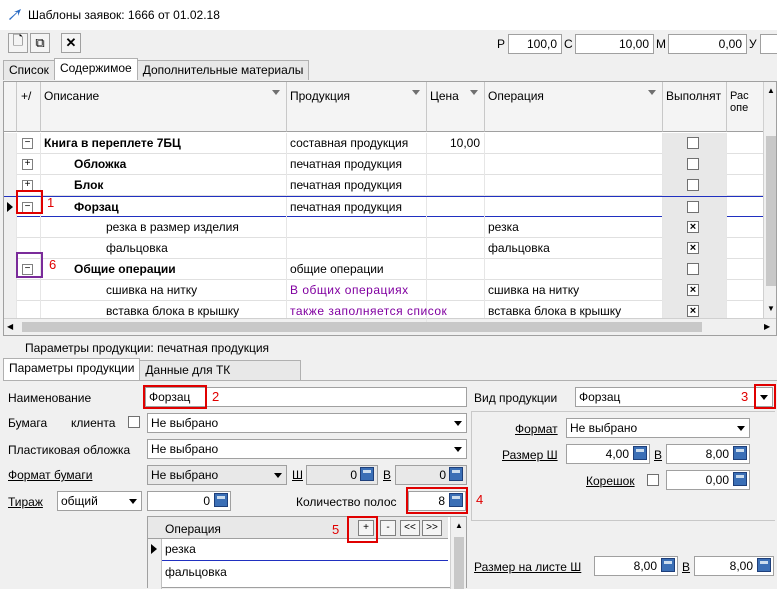 This screenshot has width=777, height=589. Describe the element at coordinates (10, 326) in the screenshot. I see `scroll-left-icon: ◀` at that location.